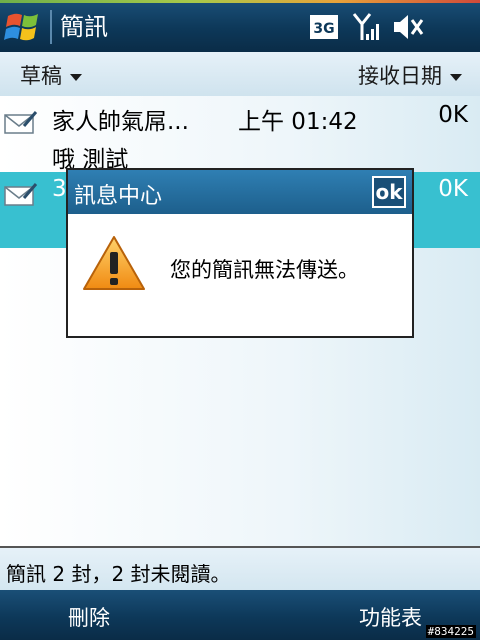  What do you see at coordinates (118, 196) in the screenshot?
I see `dialog-title: 訊息中心` at bounding box center [118, 196].